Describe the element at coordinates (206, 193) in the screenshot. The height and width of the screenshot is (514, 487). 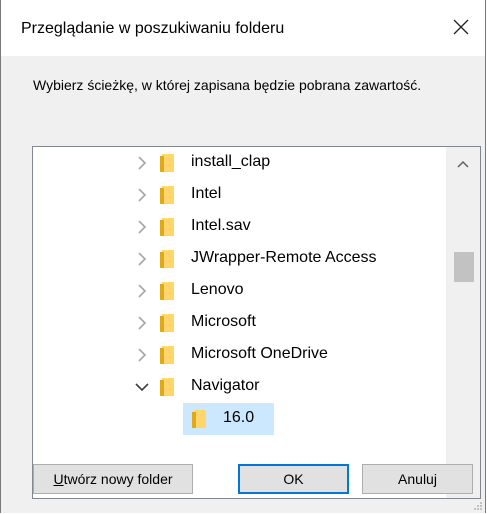
I see `tree-item-label: Intel` at that location.